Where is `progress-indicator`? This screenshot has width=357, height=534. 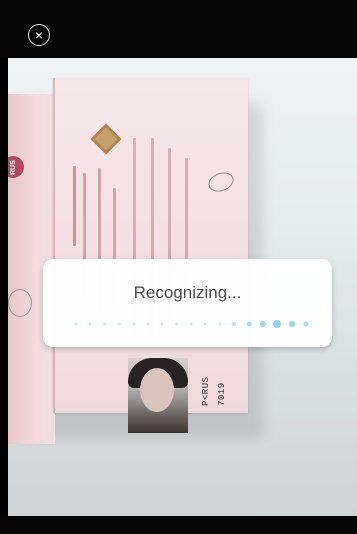 progress-indicator is located at coordinates (191, 324).